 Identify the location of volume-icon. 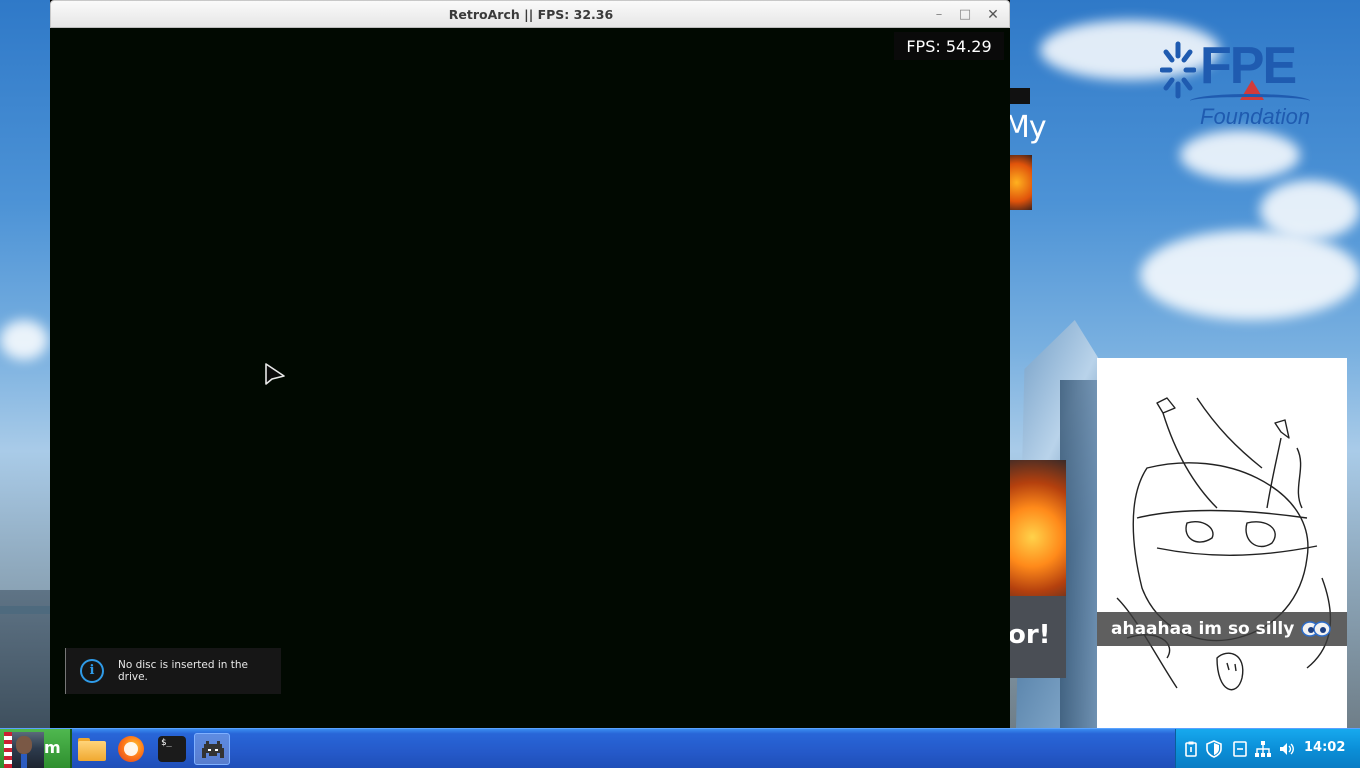
(1287, 749).